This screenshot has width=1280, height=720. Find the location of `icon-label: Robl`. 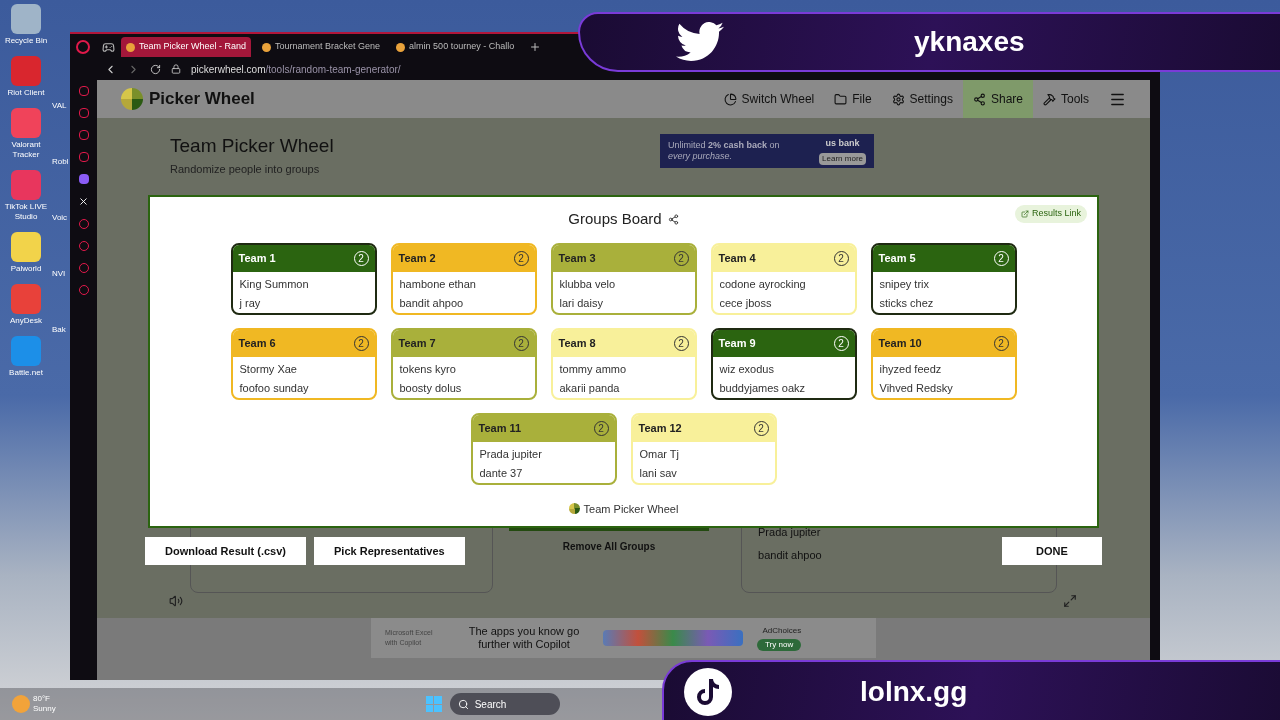

icon-label: Robl is located at coordinates (61, 162).